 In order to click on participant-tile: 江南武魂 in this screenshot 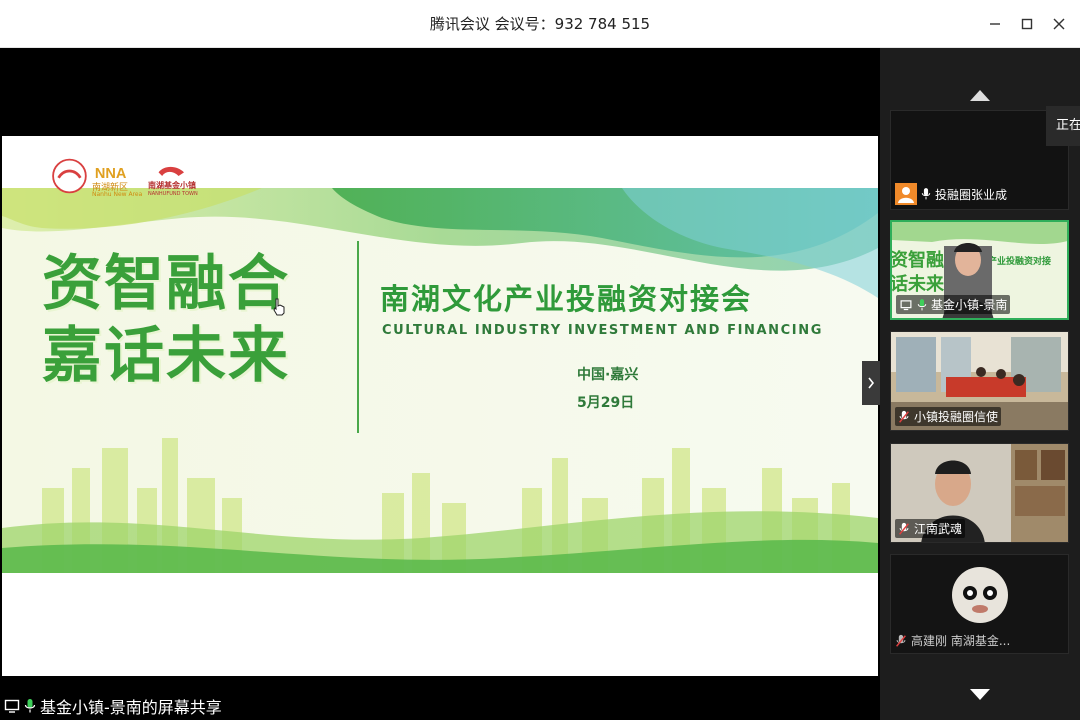, I will do `click(979, 493)`.